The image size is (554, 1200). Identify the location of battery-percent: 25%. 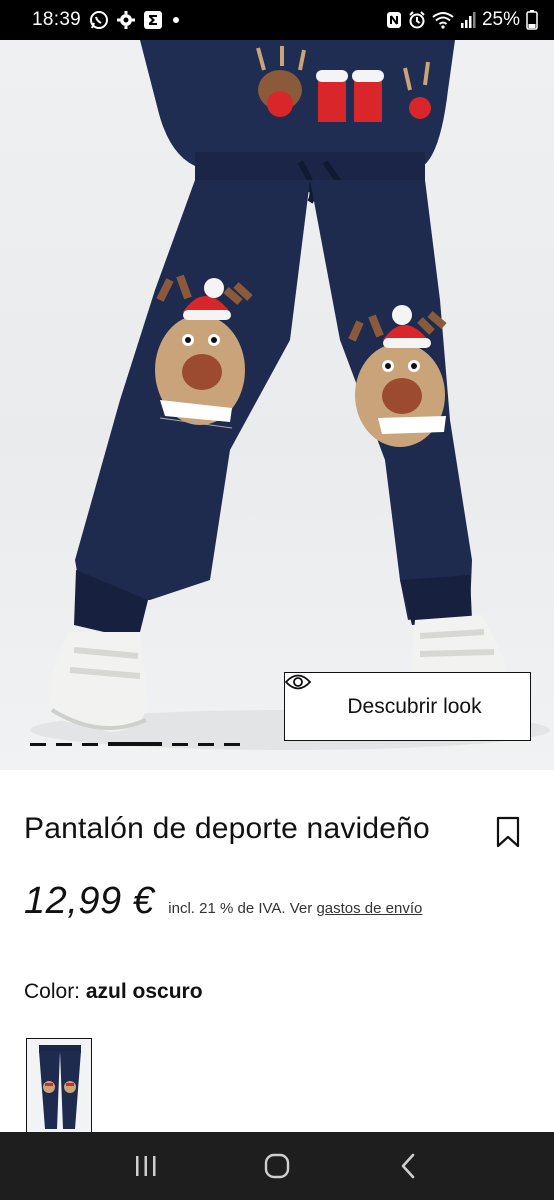
(500, 19).